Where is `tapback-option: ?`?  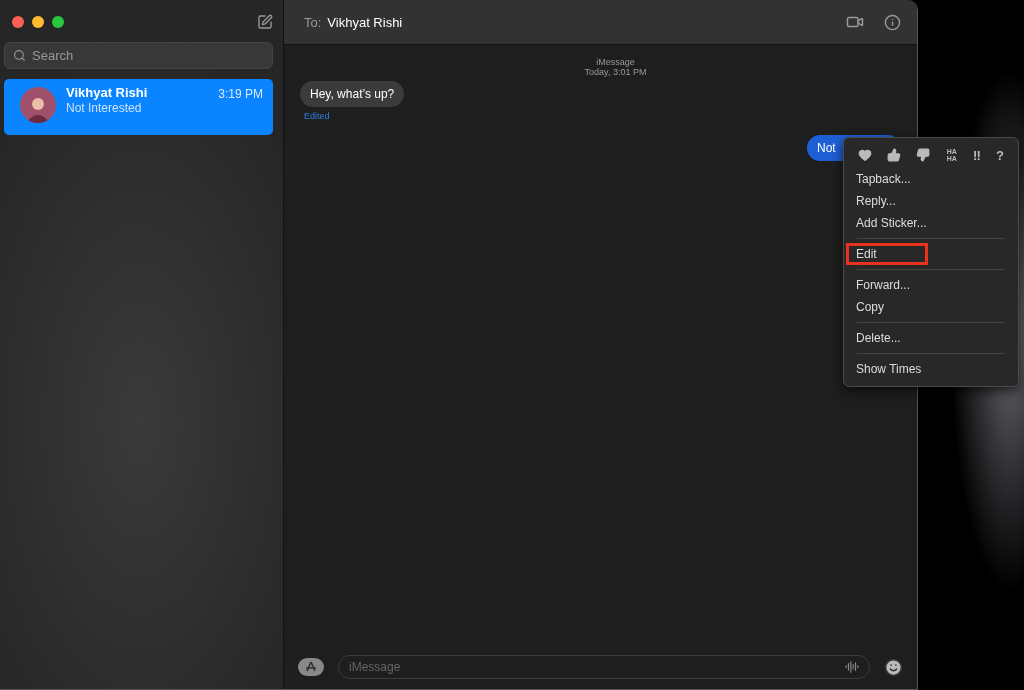 tapback-option: ? is located at coordinates (1000, 155).